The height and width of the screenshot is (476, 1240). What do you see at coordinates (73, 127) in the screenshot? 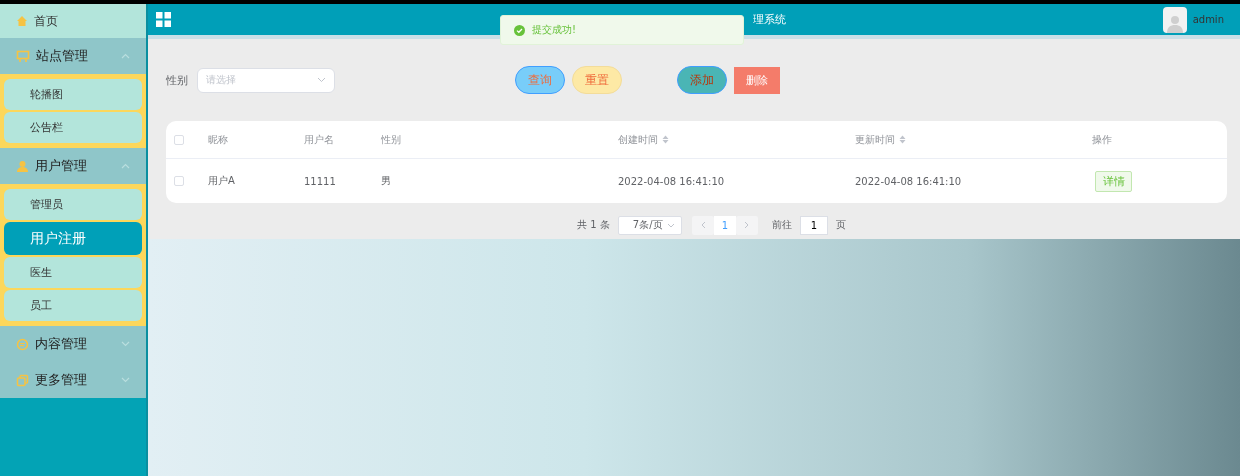
I see `sidebar-item: 公告栏` at bounding box center [73, 127].